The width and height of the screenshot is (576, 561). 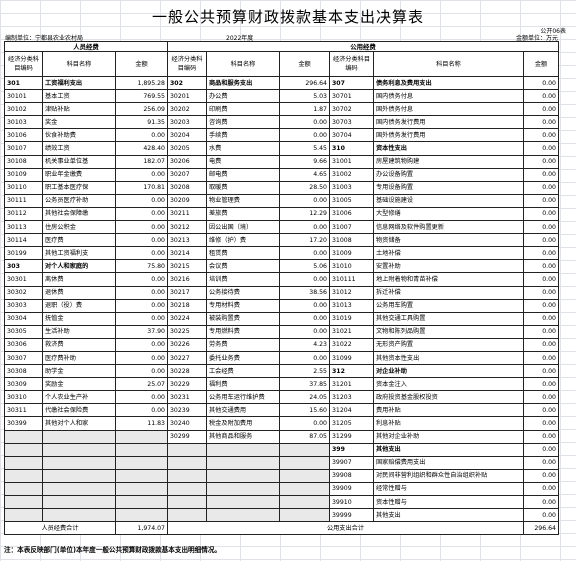 What do you see at coordinates (448, 305) in the screenshot?
I see `cell-name: 公务用车购置` at bounding box center [448, 305].